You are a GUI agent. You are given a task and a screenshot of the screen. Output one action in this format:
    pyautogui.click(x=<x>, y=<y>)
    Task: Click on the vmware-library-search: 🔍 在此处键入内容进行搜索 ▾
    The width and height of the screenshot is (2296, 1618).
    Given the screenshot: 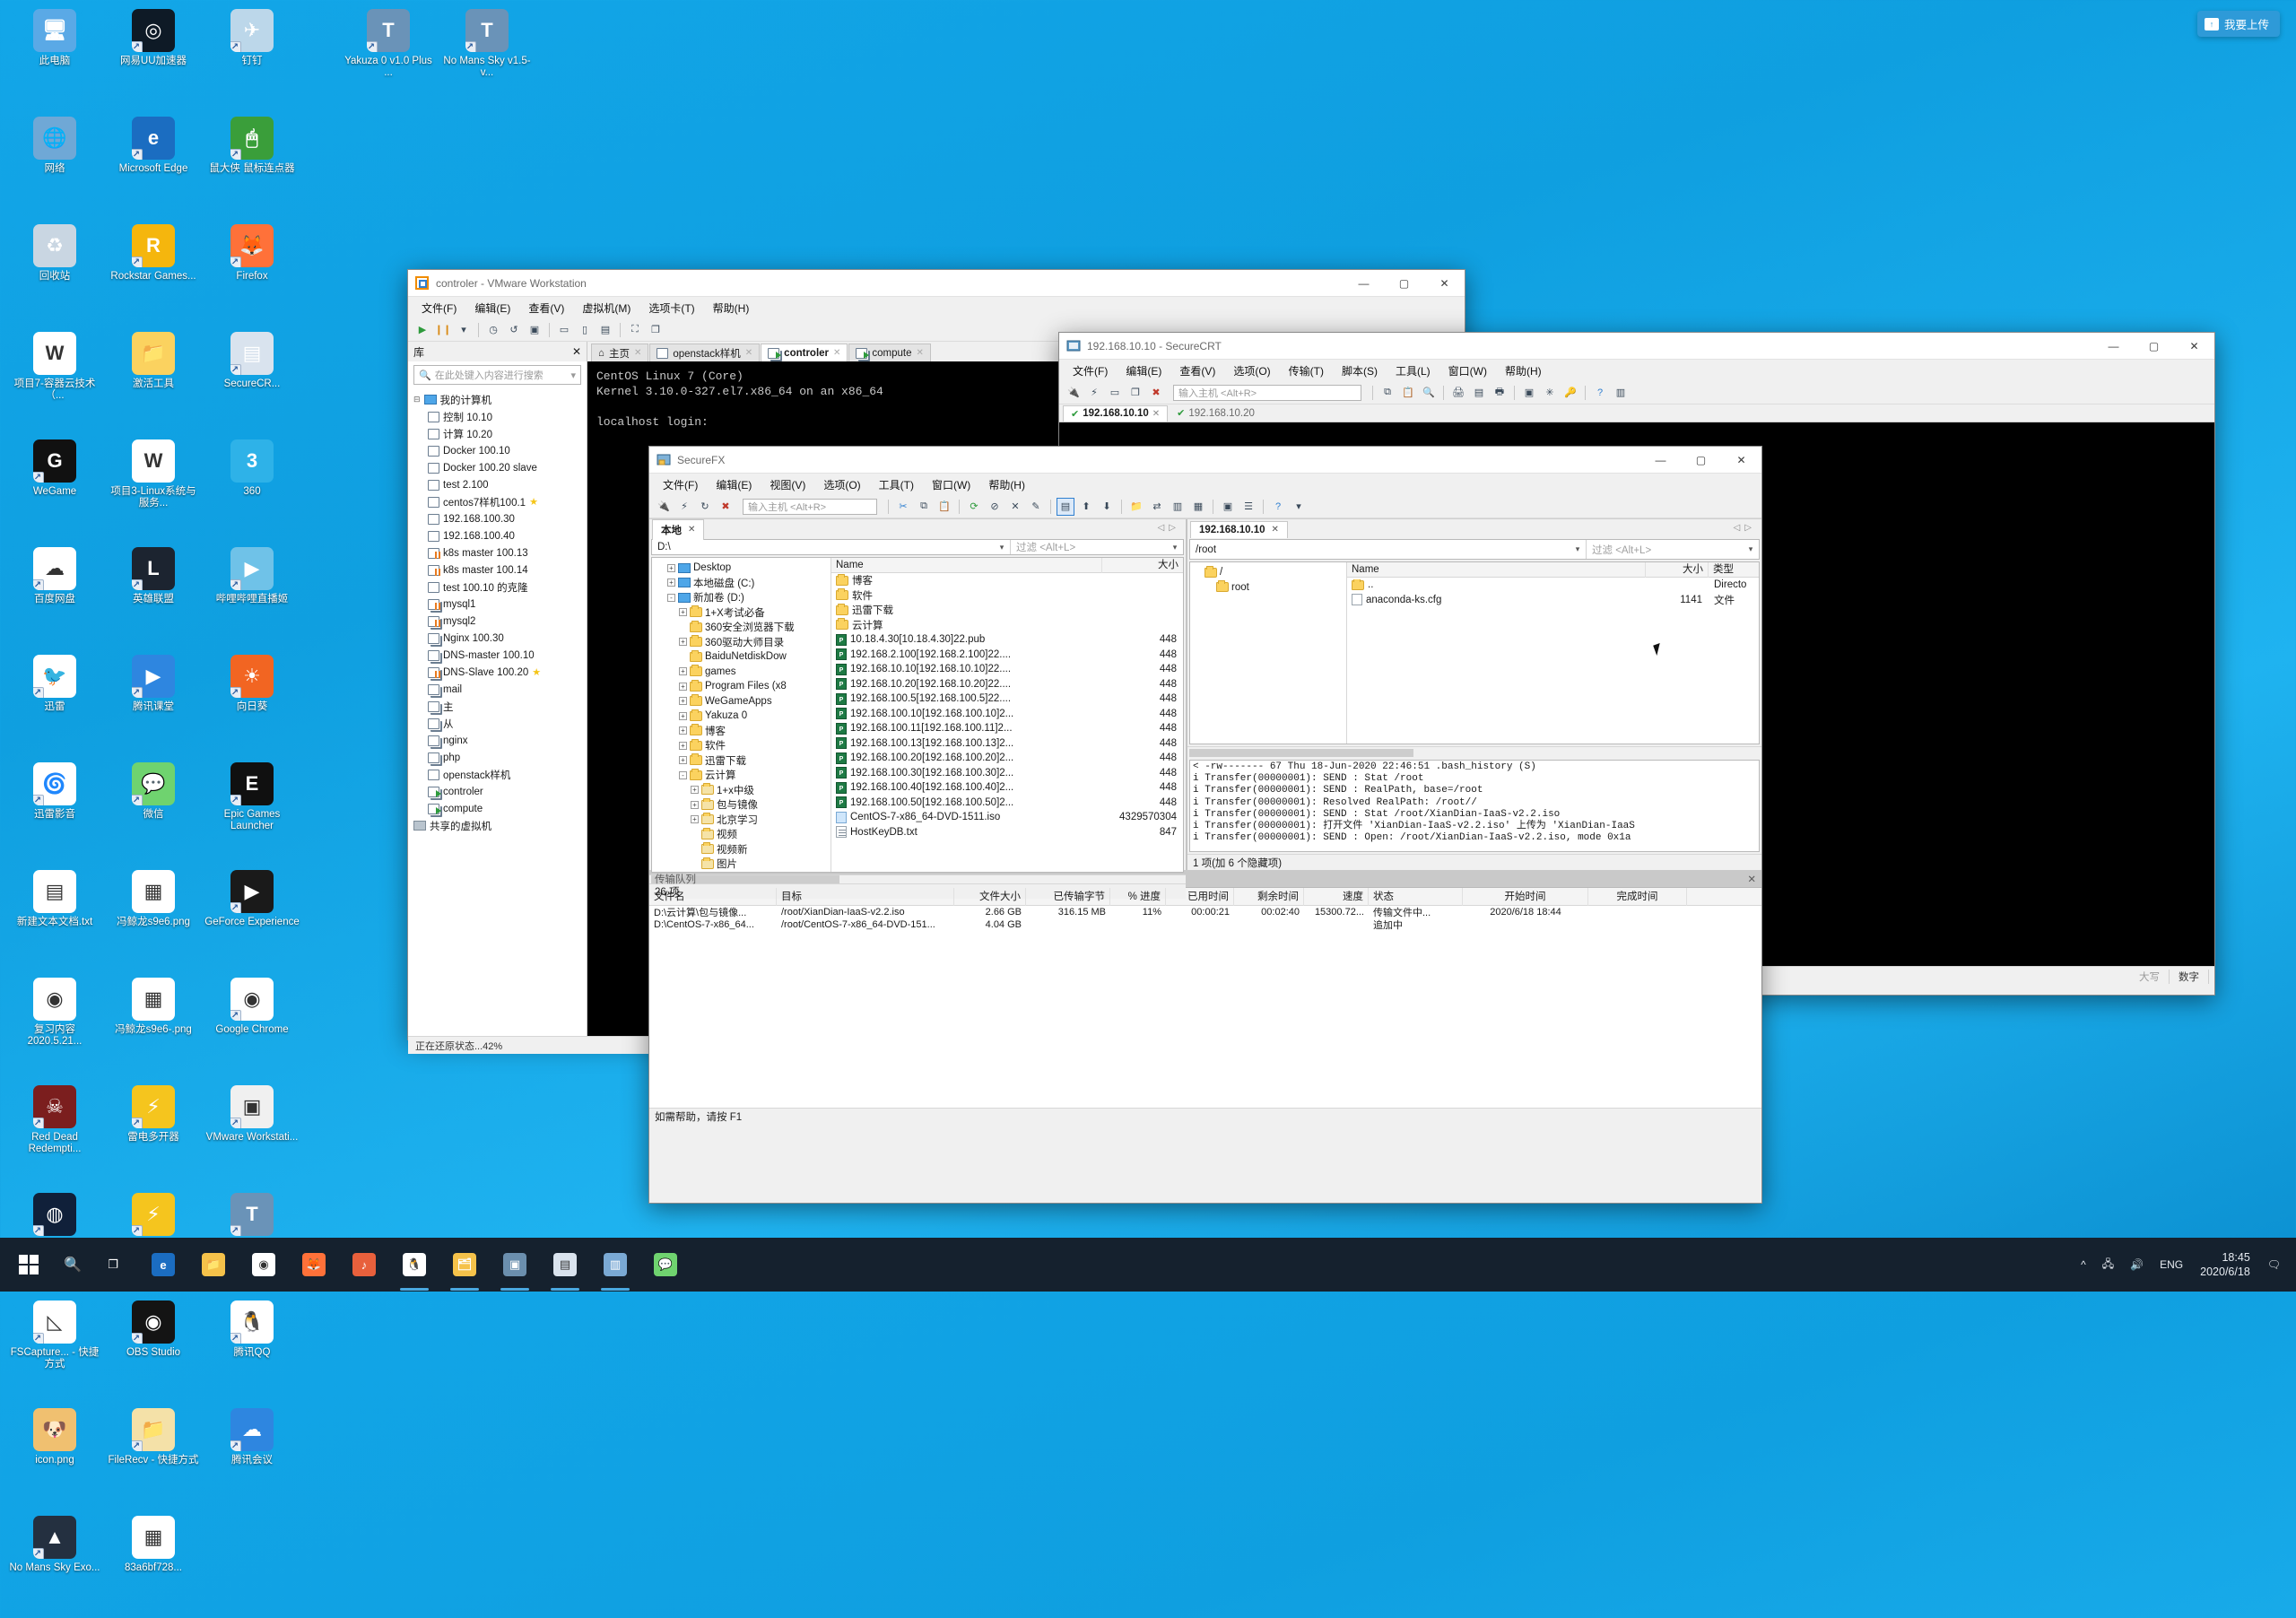 What is the action you would take?
    pyautogui.click(x=497, y=375)
    